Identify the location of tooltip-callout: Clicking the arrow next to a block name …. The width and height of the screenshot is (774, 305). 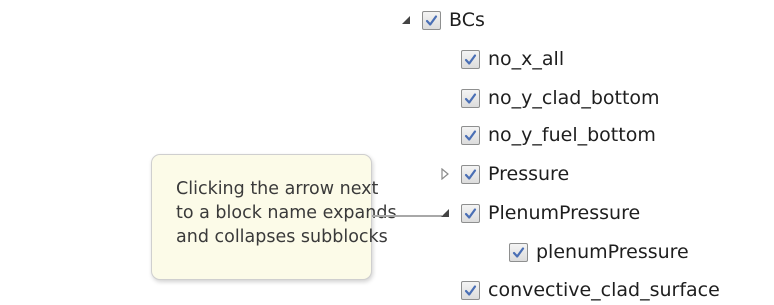
(274, 217).